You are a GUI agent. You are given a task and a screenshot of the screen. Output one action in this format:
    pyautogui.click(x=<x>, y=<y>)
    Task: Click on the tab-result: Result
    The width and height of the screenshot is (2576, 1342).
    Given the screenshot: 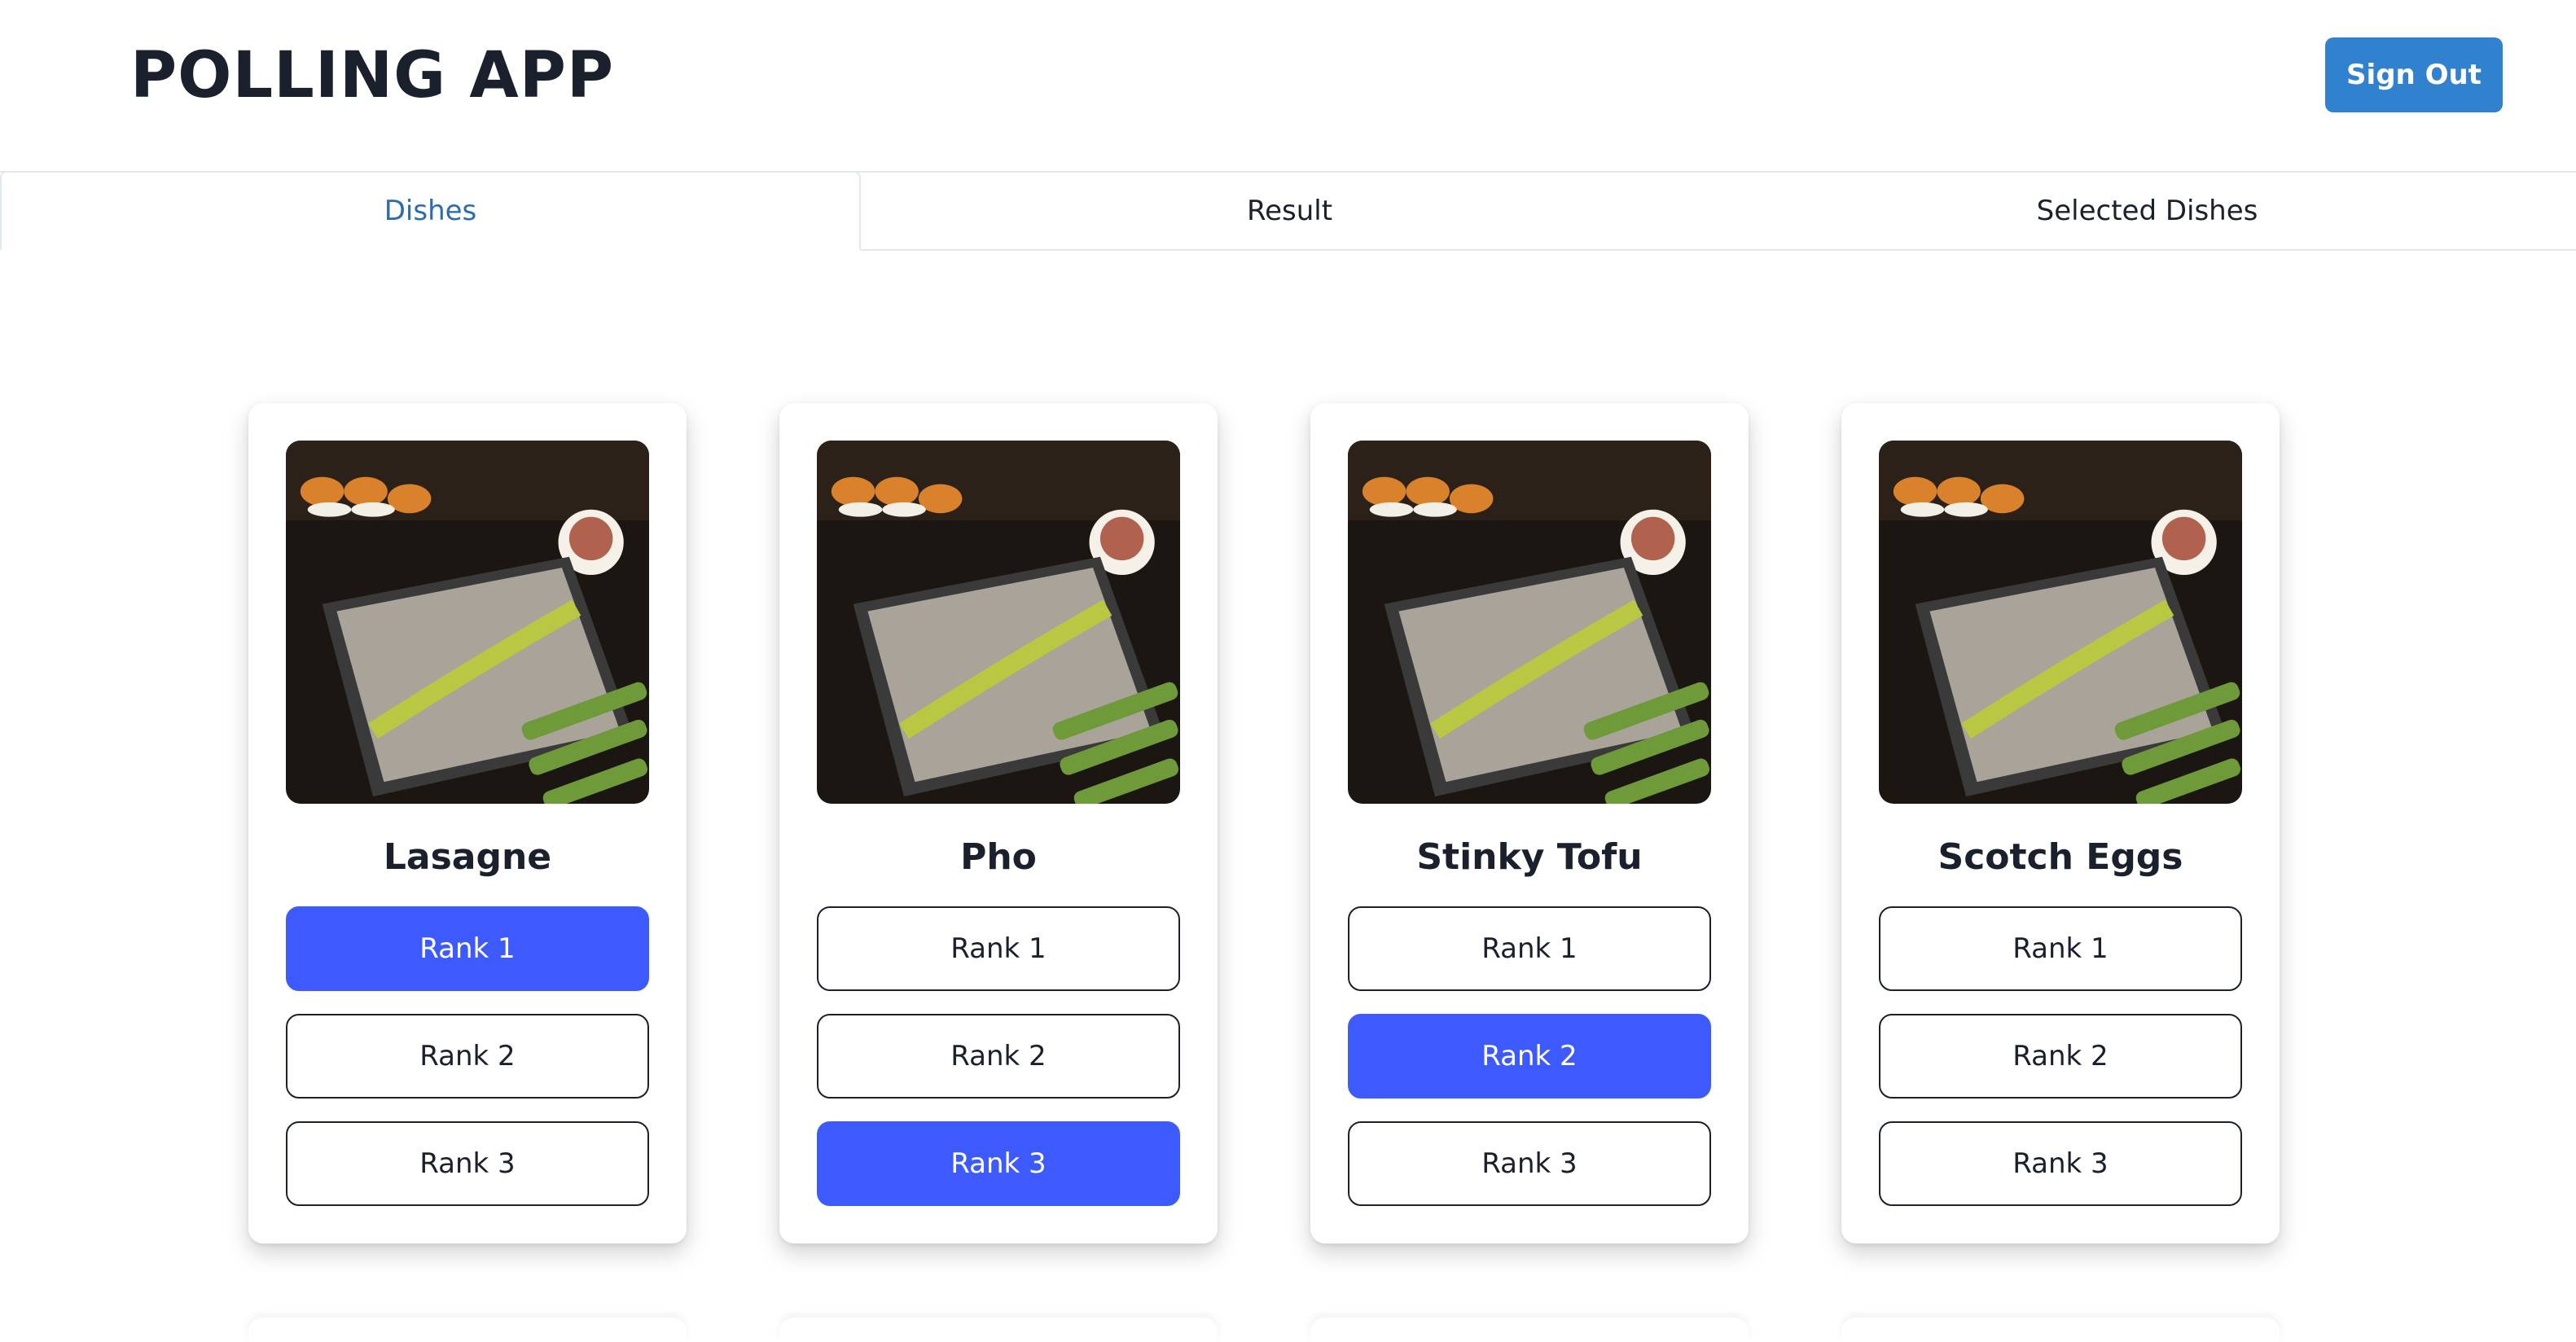 What is the action you would take?
    pyautogui.click(x=1289, y=211)
    